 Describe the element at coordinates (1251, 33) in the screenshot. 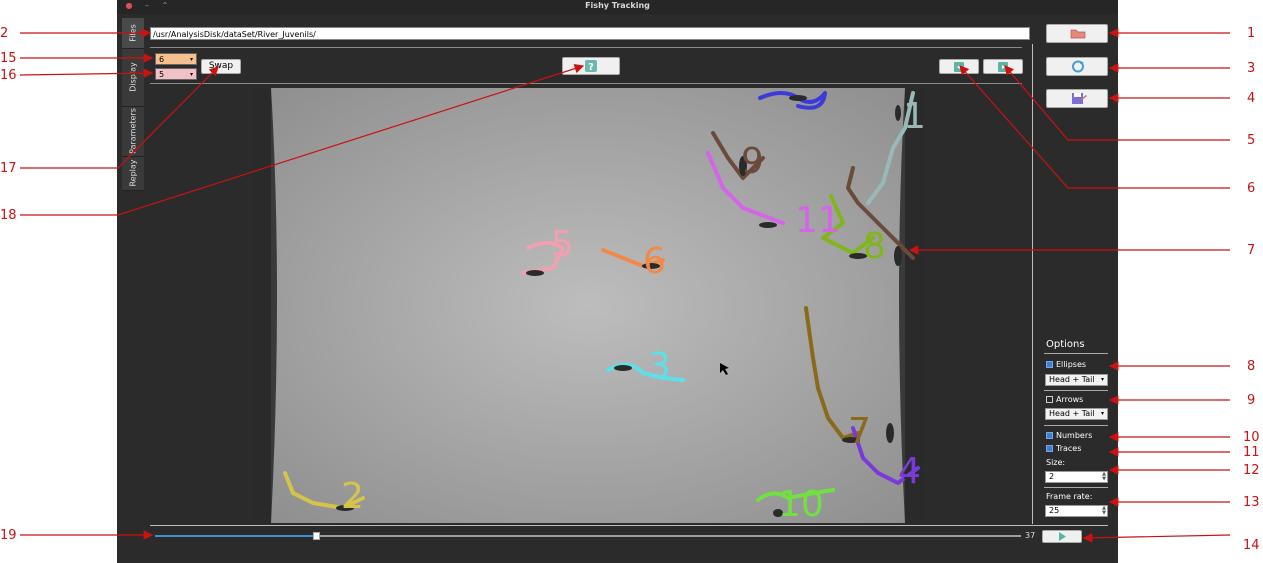

I see `svg-text: 1` at that location.